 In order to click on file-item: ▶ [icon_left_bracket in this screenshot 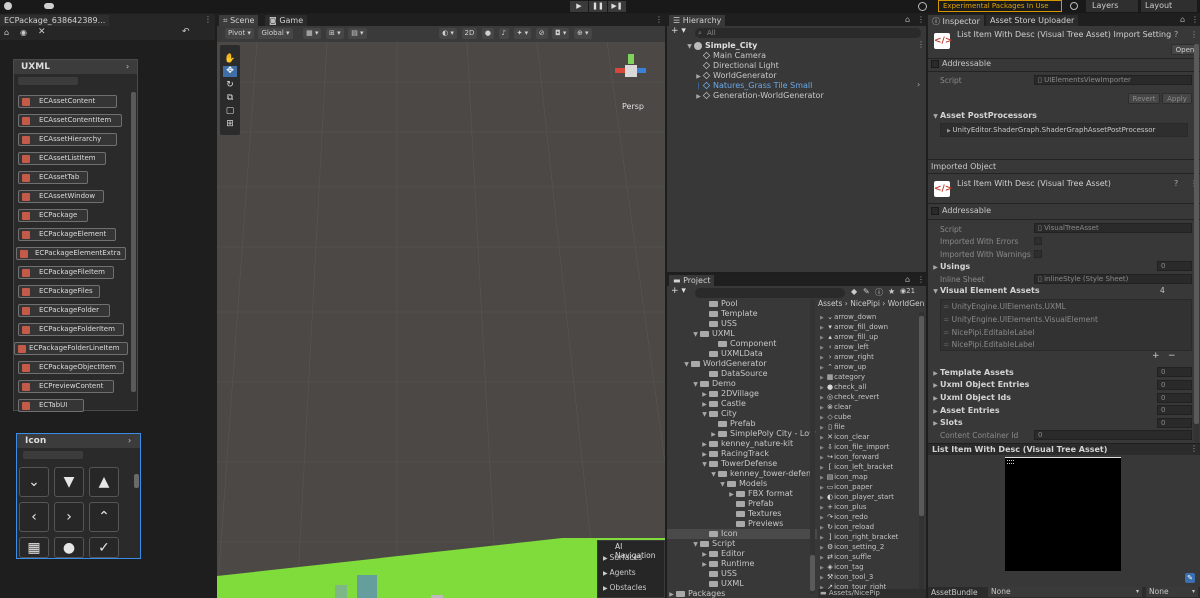, I will do `click(856, 467)`.